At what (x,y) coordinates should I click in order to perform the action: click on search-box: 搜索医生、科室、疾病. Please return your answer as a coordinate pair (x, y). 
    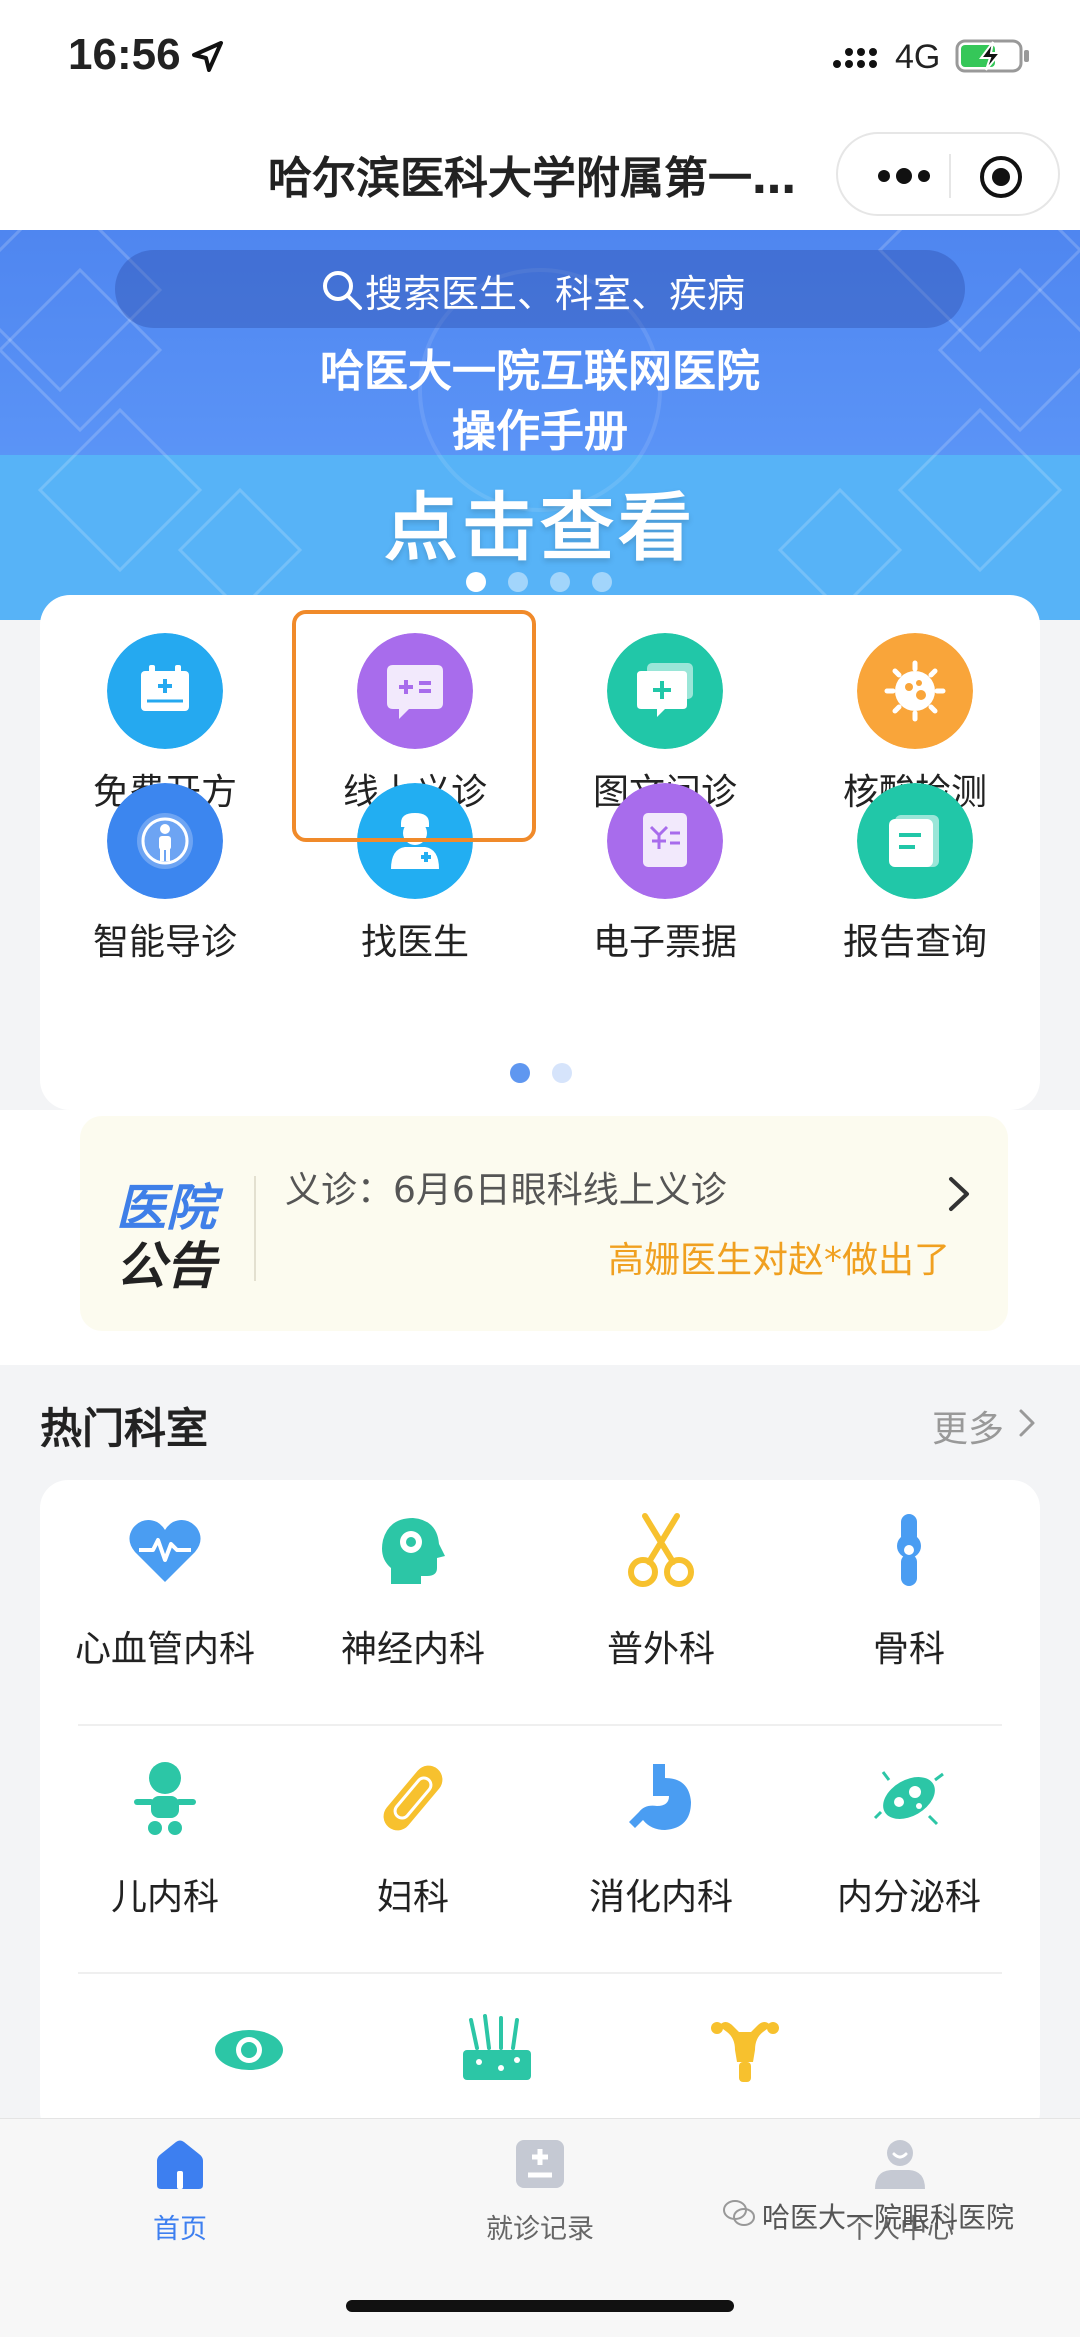
    Looking at the image, I should click on (540, 289).